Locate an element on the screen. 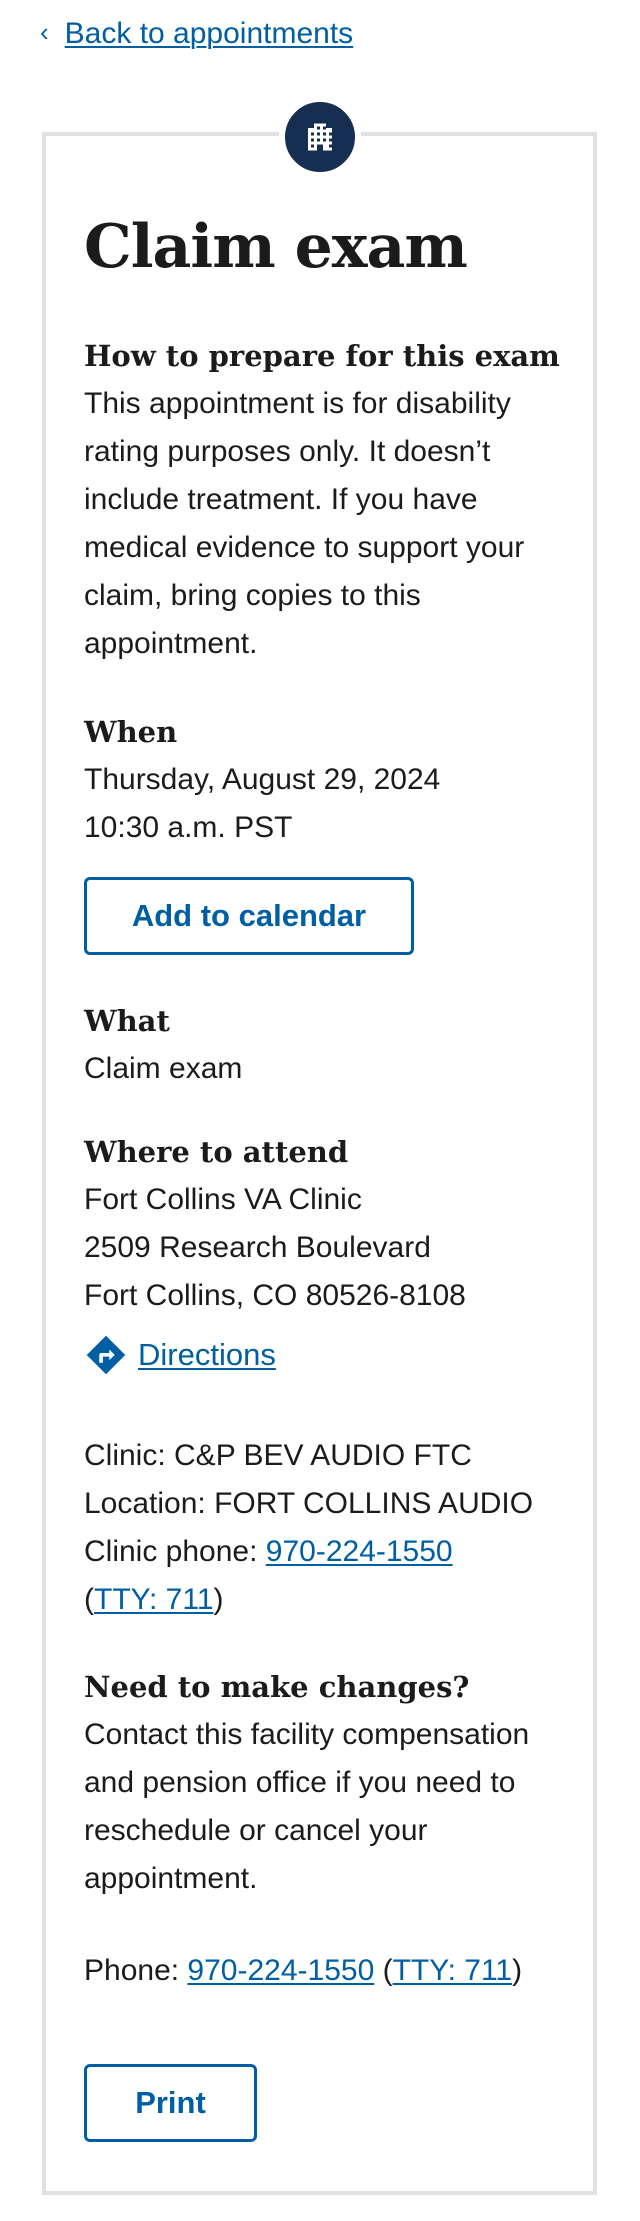  building-icon is located at coordinates (320, 137).